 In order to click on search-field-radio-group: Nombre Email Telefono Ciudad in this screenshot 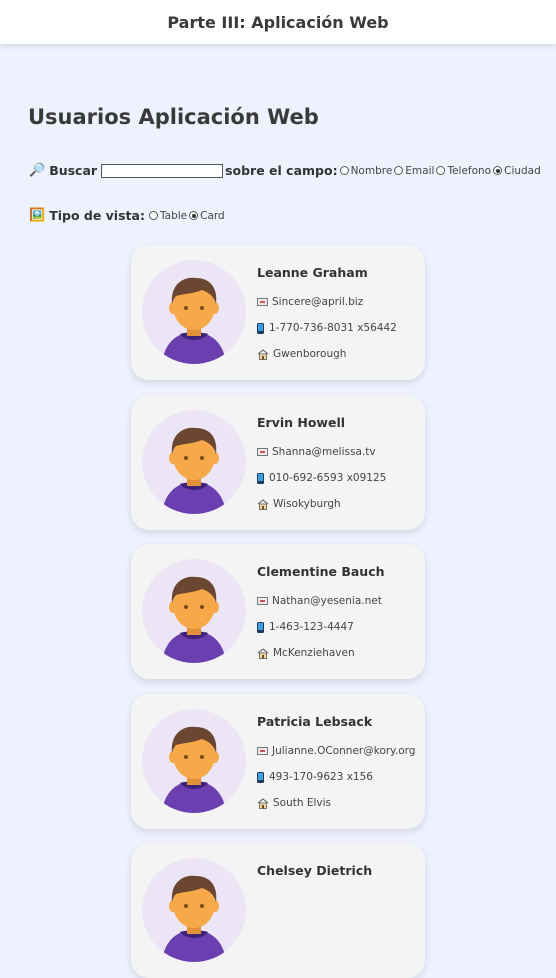, I will do `click(441, 170)`.